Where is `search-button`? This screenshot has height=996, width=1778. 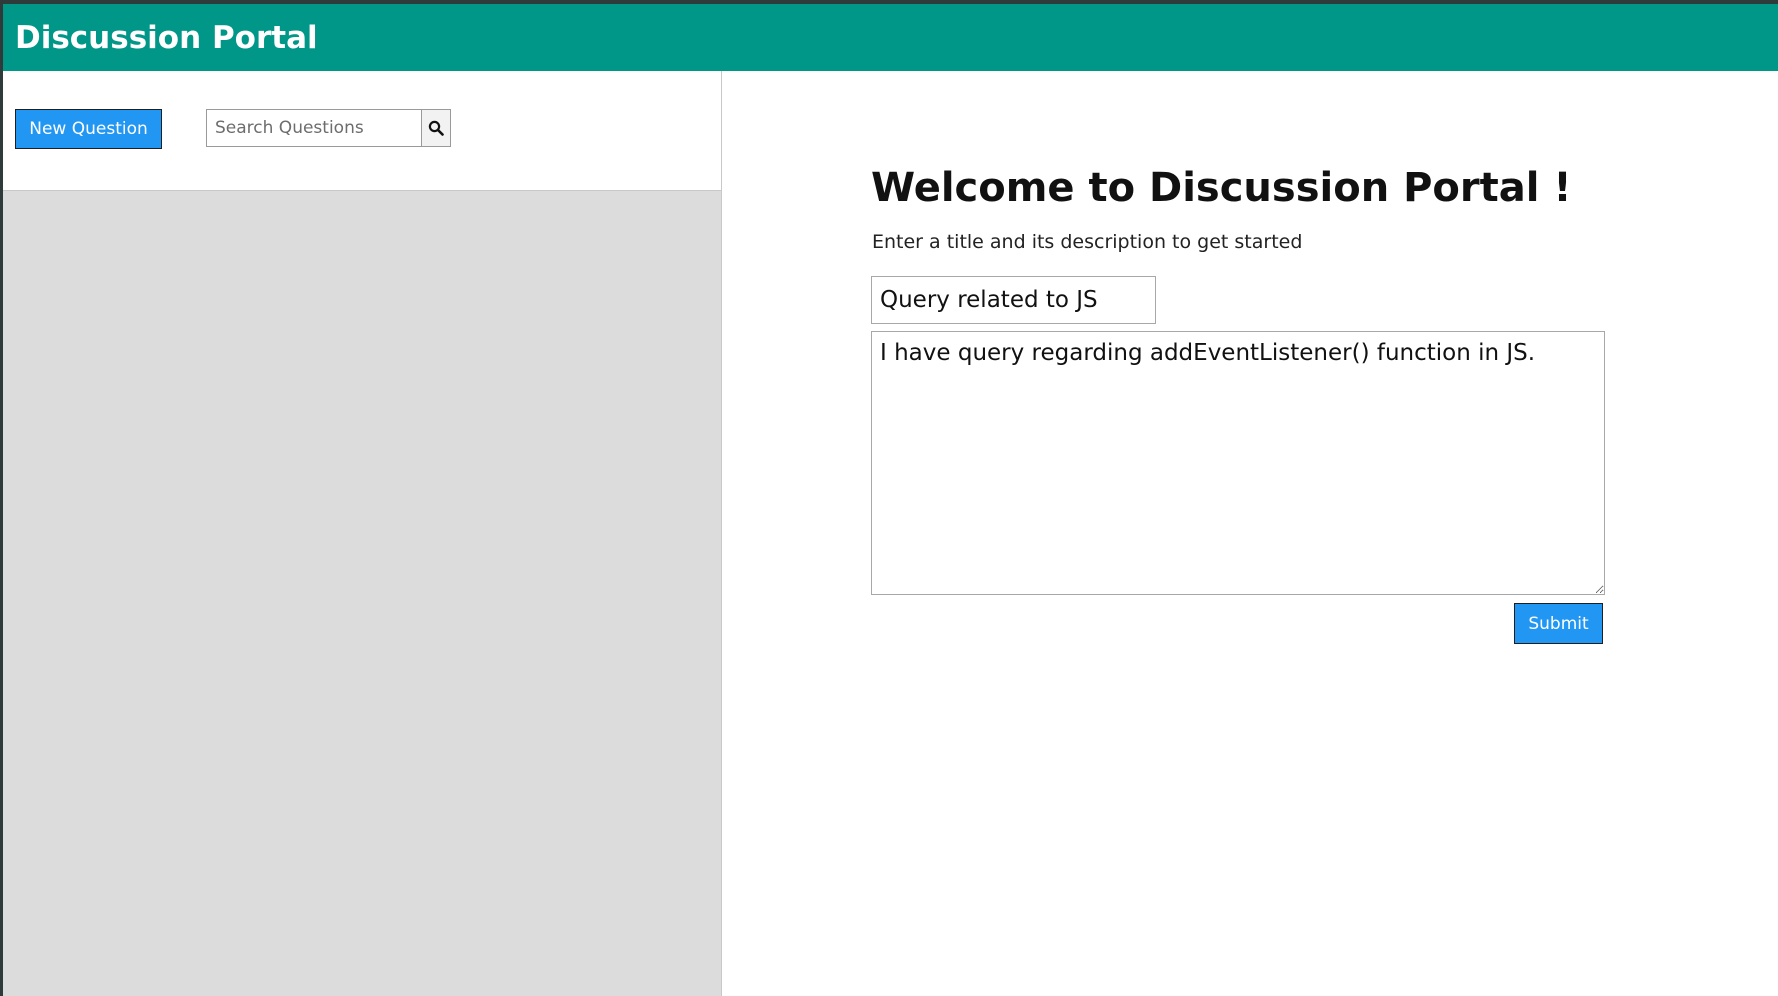
search-button is located at coordinates (436, 128).